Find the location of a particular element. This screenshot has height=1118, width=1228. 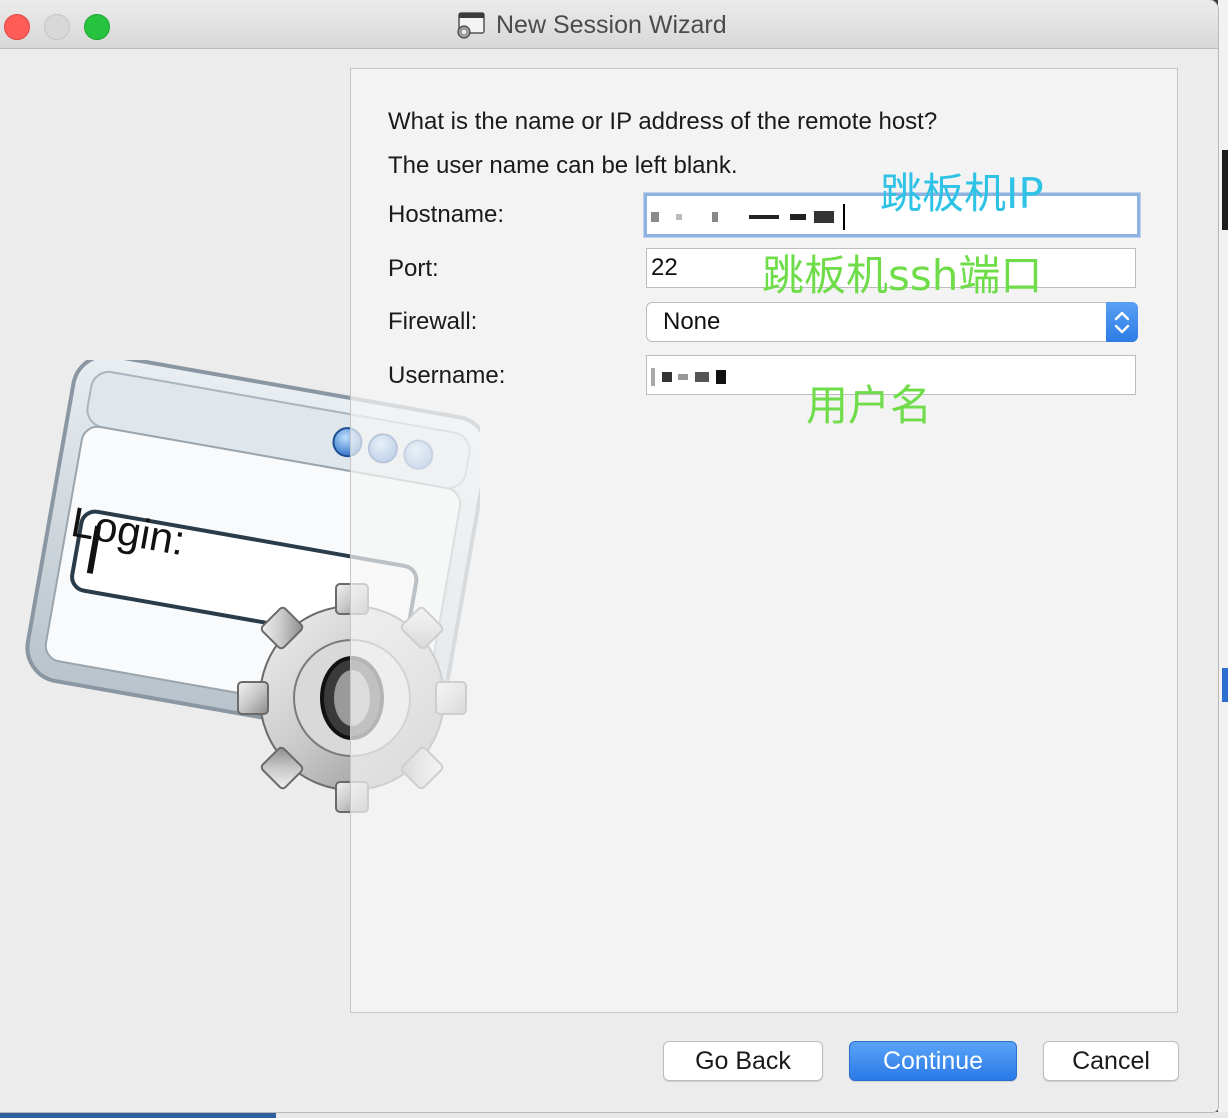

username-label: Username: is located at coordinates (447, 375).